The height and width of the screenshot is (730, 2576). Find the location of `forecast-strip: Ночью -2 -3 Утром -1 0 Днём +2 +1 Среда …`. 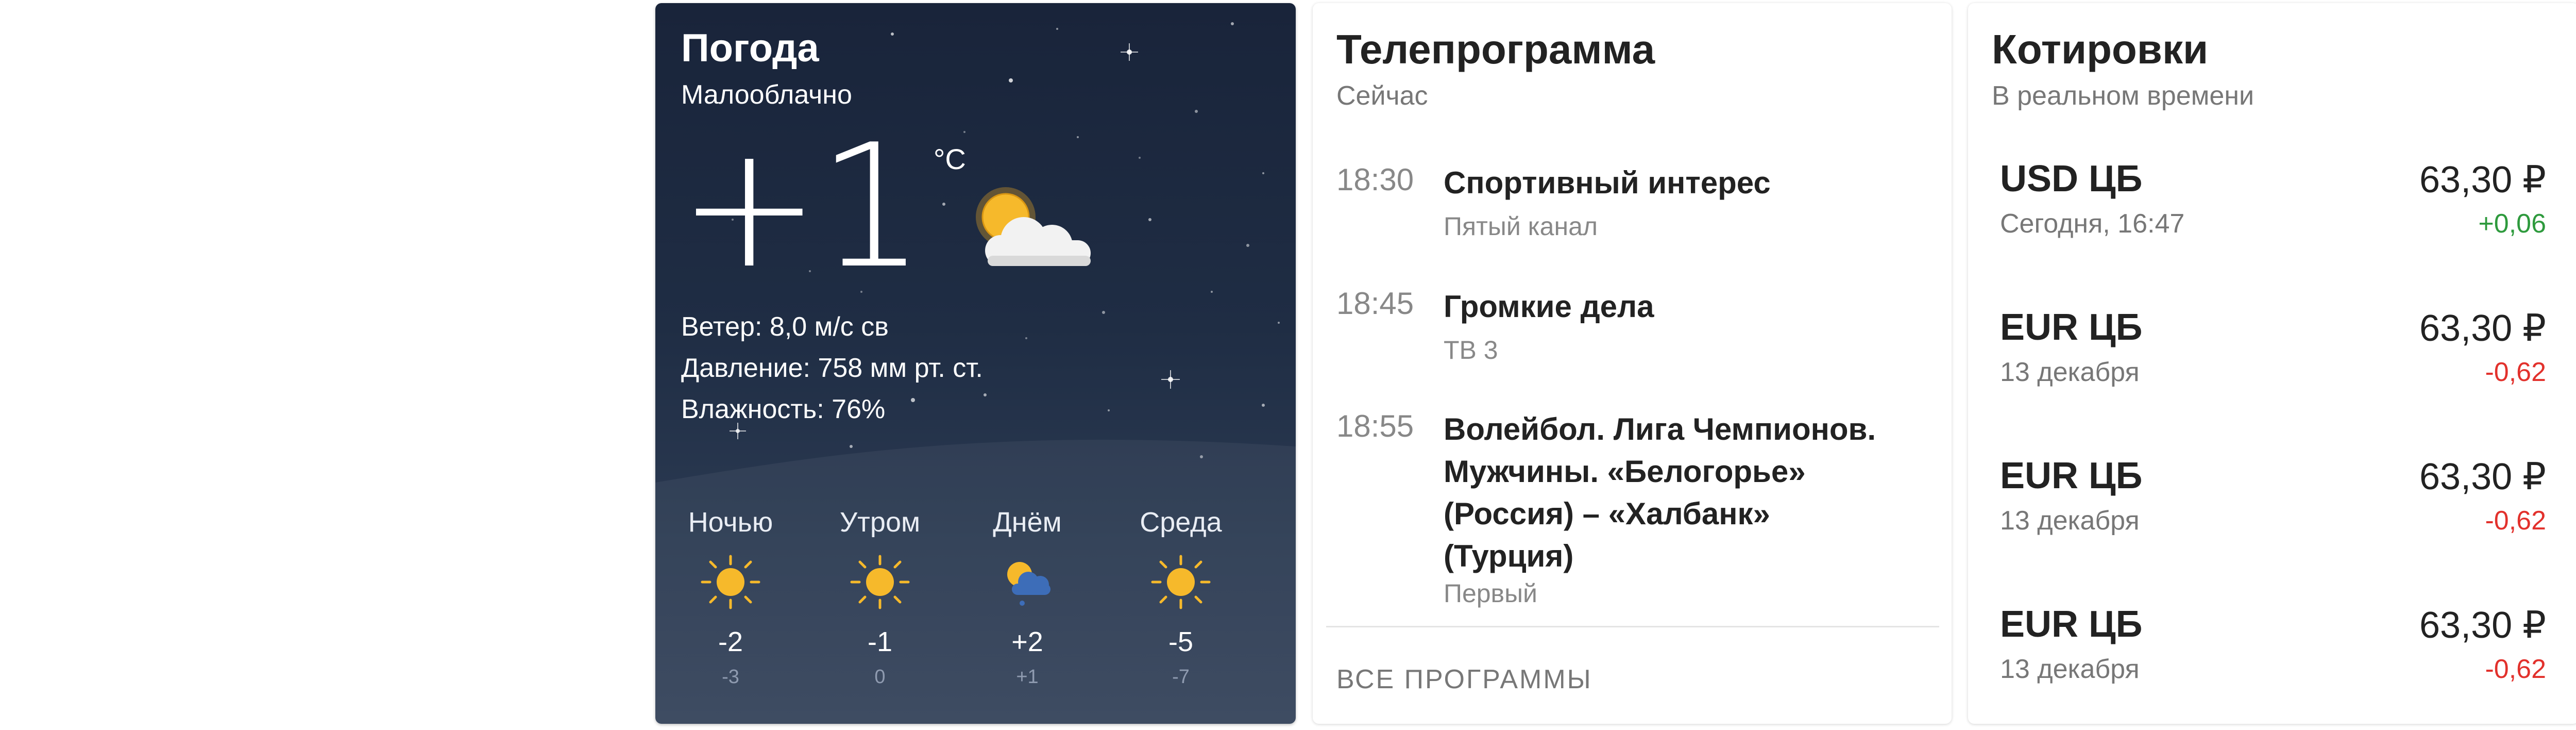

forecast-strip: Ночью -2 -3 Утром -1 0 Днём +2 +1 Среда … is located at coordinates (975, 604).